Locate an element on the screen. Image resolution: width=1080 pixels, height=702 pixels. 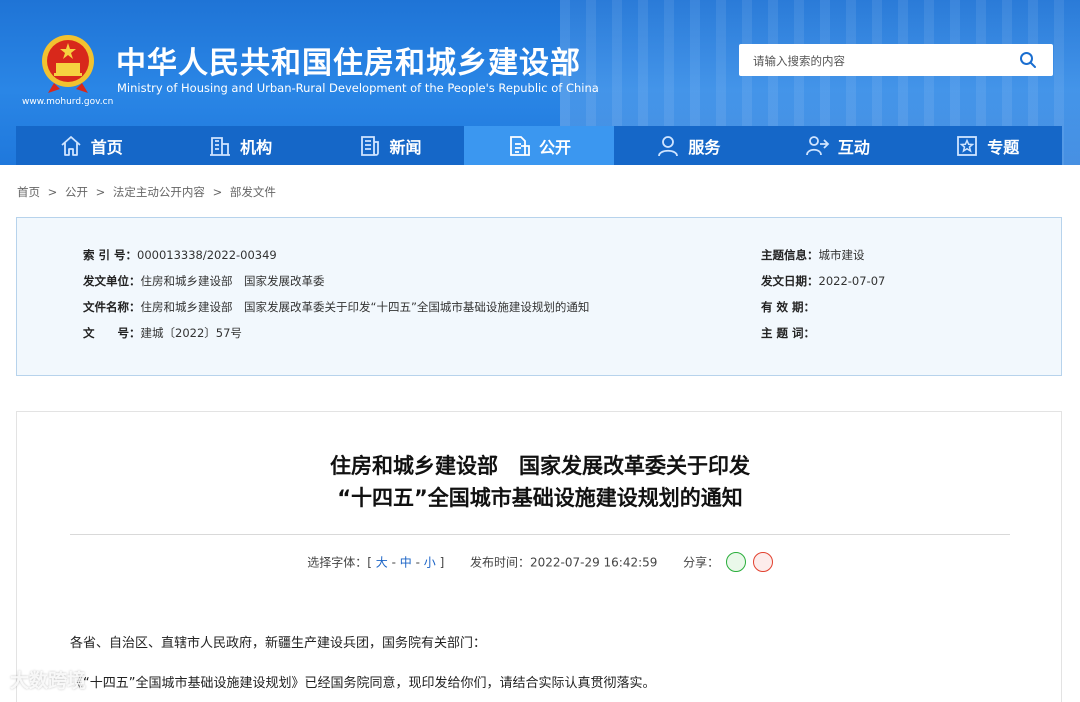
meta-label: 发文日期： is located at coordinates (790, 281).